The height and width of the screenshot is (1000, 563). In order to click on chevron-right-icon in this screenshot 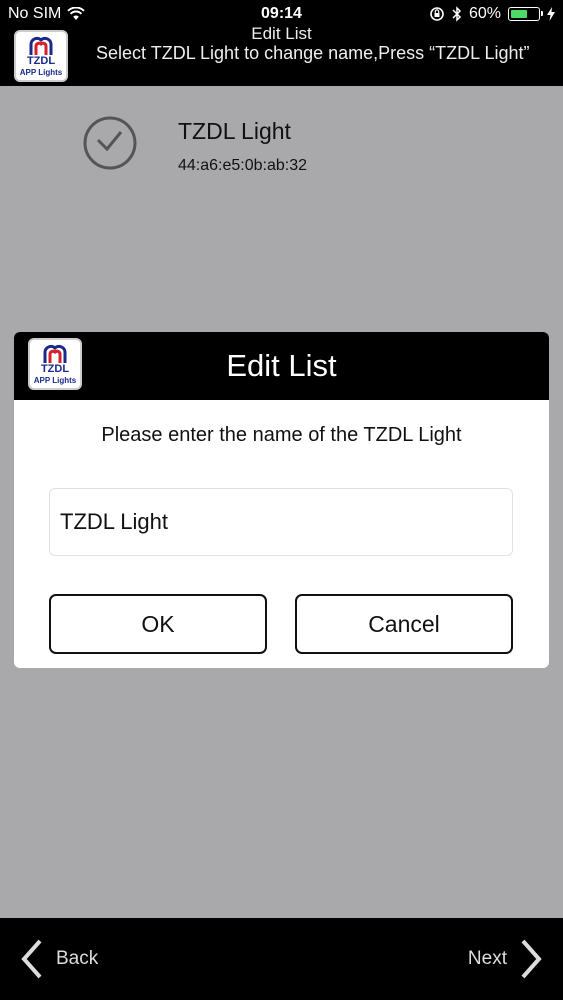, I will do `click(531, 959)`.